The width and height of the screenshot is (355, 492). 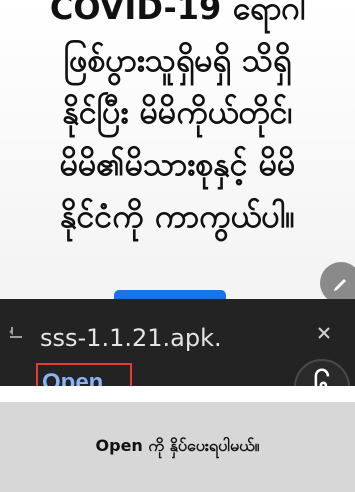 I want to click on instruction-caption: Open ကို နှိပ်ပေးရပါမယ်။, so click(x=177, y=445).